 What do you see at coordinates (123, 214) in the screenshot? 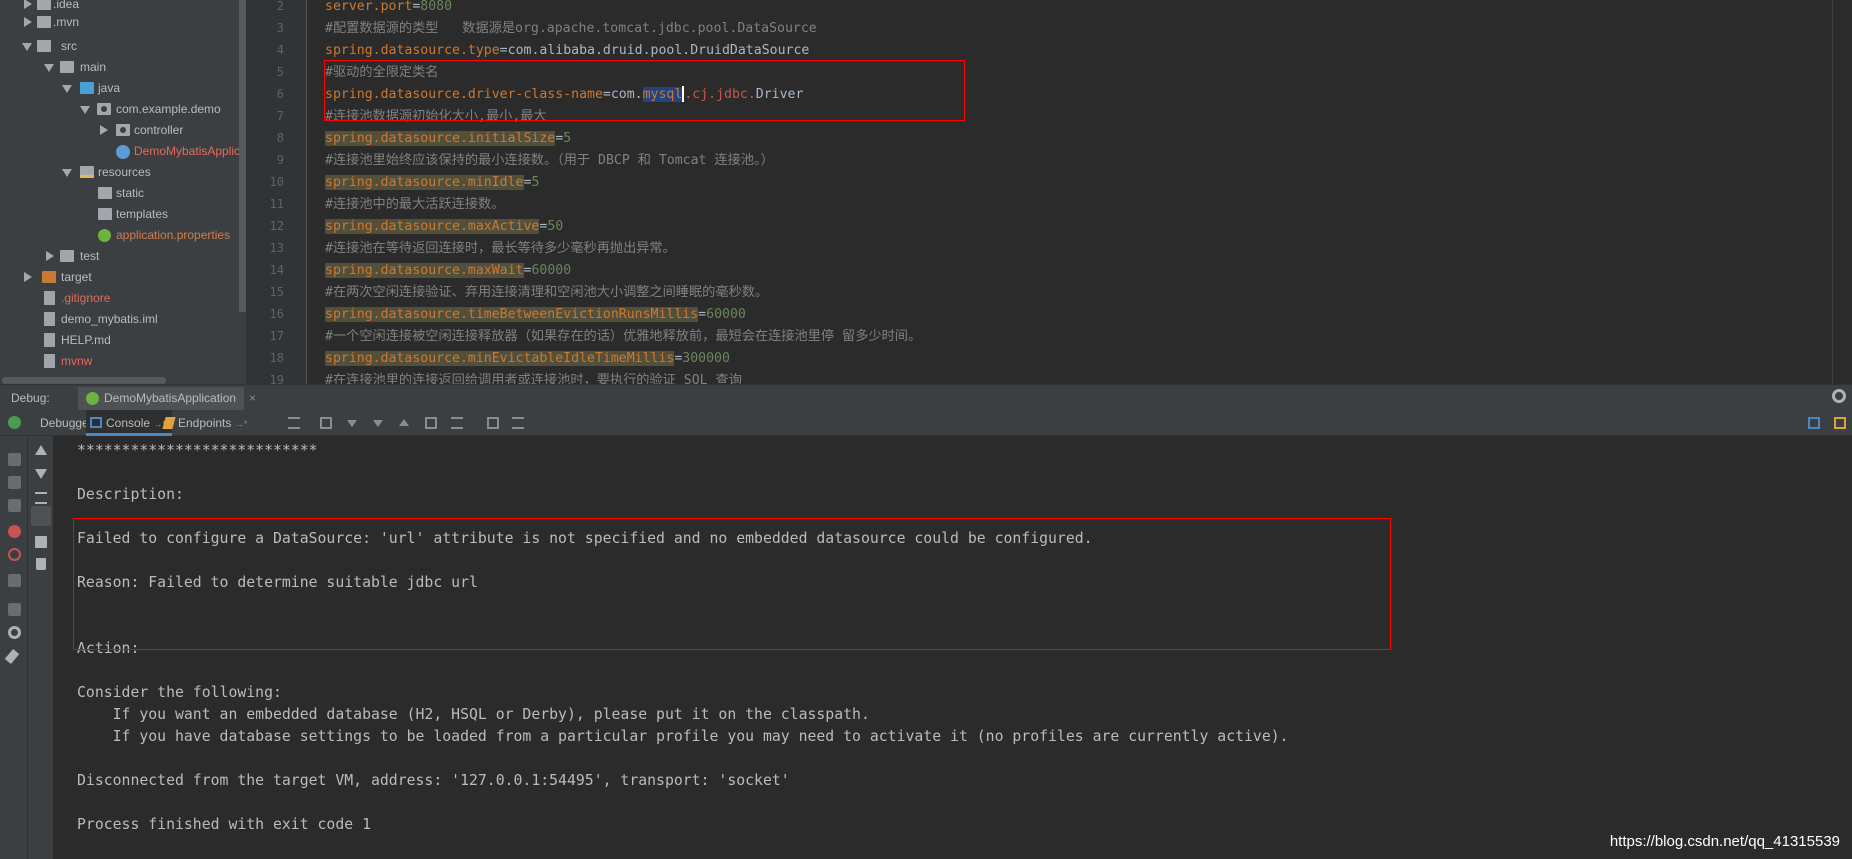
I see `tree-item-templates: templates` at bounding box center [123, 214].